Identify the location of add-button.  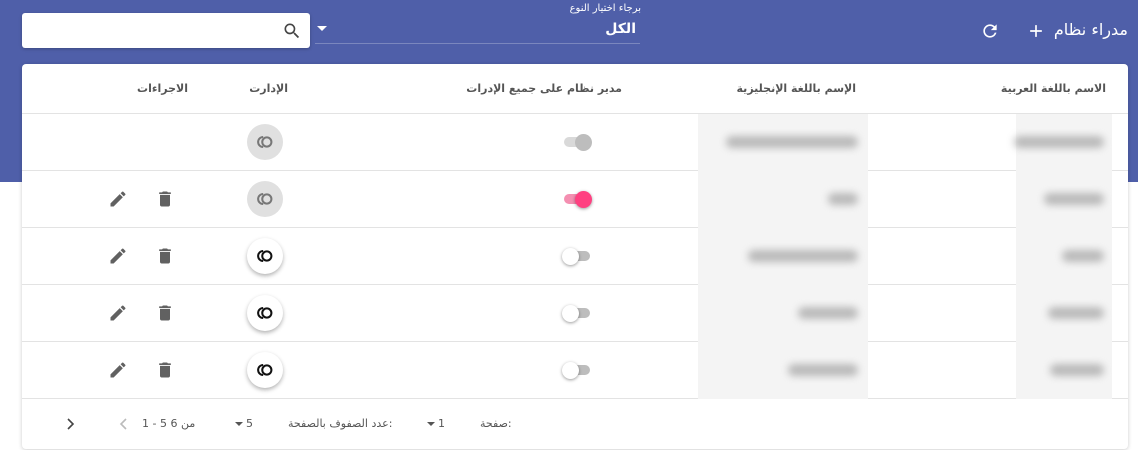
(1036, 31).